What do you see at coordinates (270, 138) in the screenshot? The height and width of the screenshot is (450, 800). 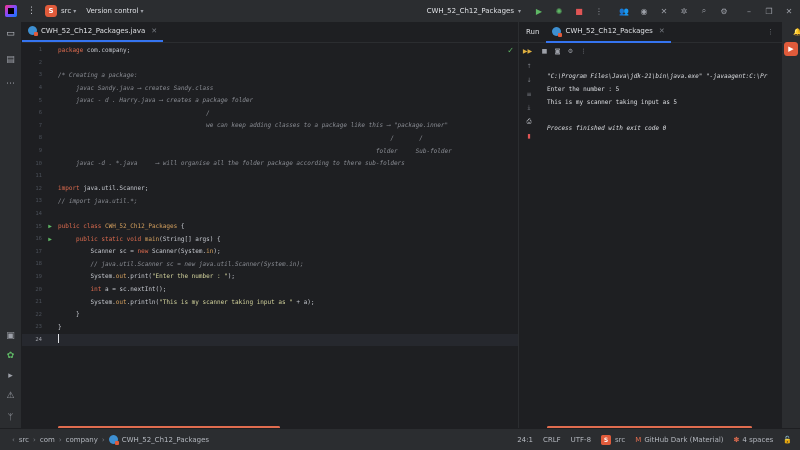 I see `code-line: 8 / /` at bounding box center [270, 138].